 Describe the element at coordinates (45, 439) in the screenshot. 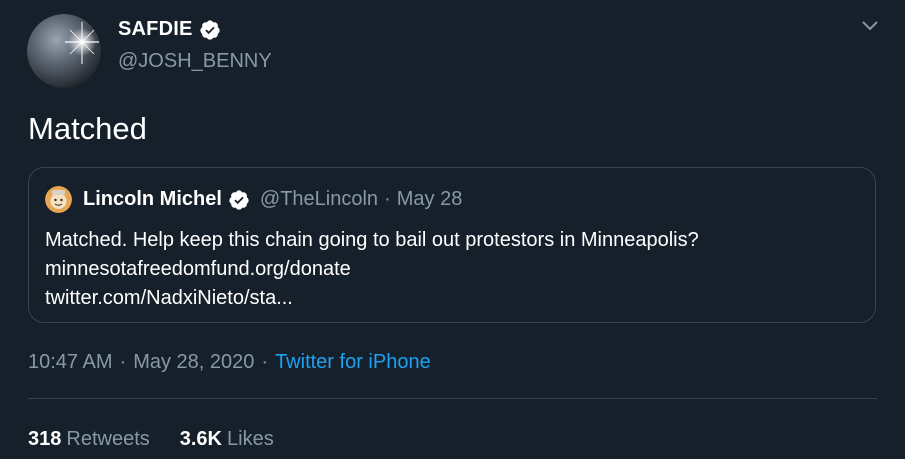

I see `retweets-count: 318` at that location.